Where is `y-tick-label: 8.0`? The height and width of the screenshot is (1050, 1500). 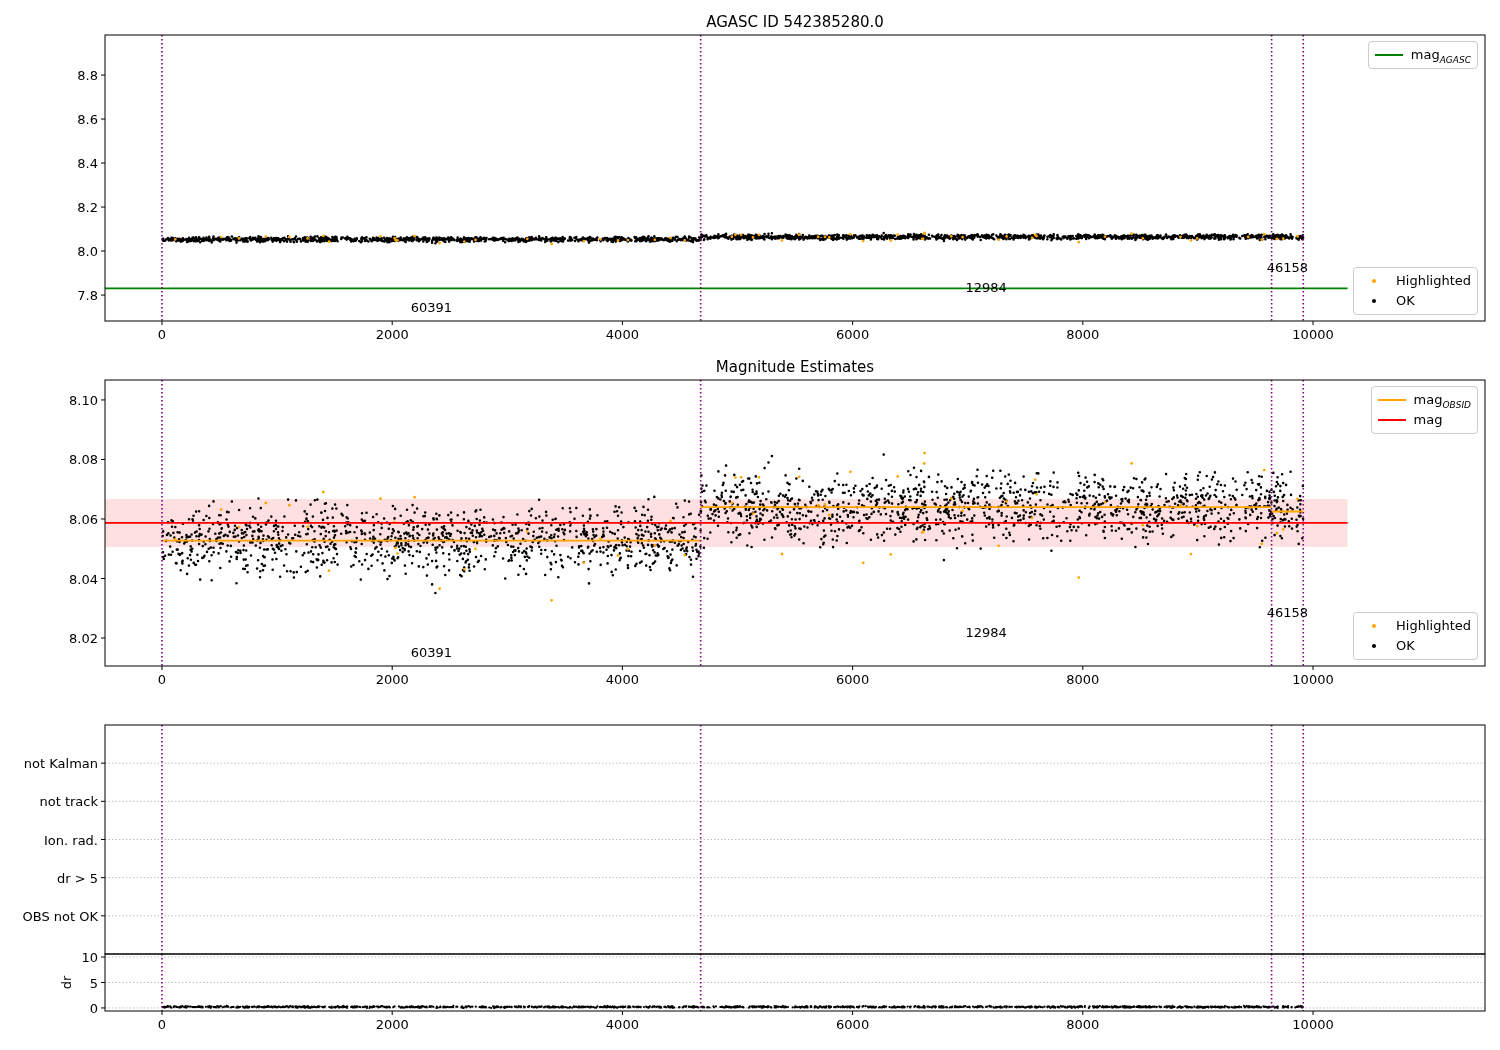
y-tick-label: 8.0 is located at coordinates (87, 252).